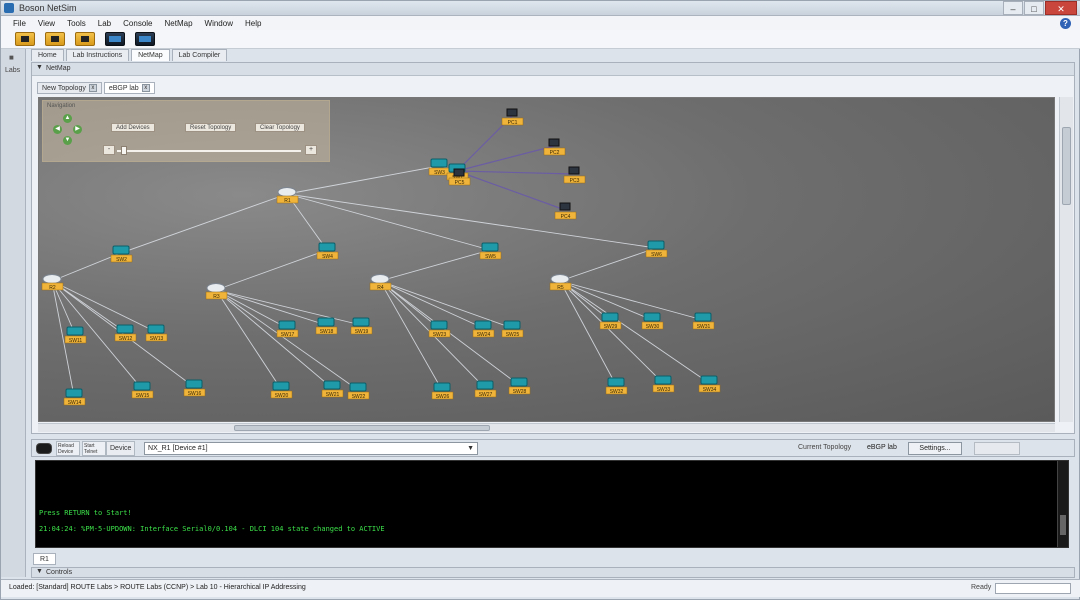  Describe the element at coordinates (9, 8) in the screenshot. I see `app-logo-icon` at that location.